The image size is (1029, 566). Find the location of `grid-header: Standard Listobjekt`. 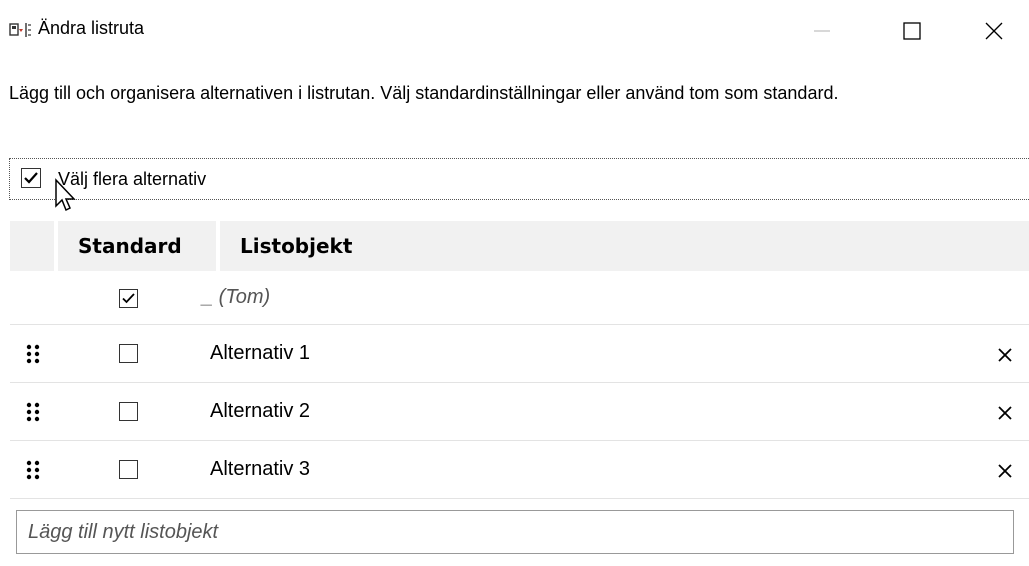

grid-header: Standard Listobjekt is located at coordinates (519, 246).